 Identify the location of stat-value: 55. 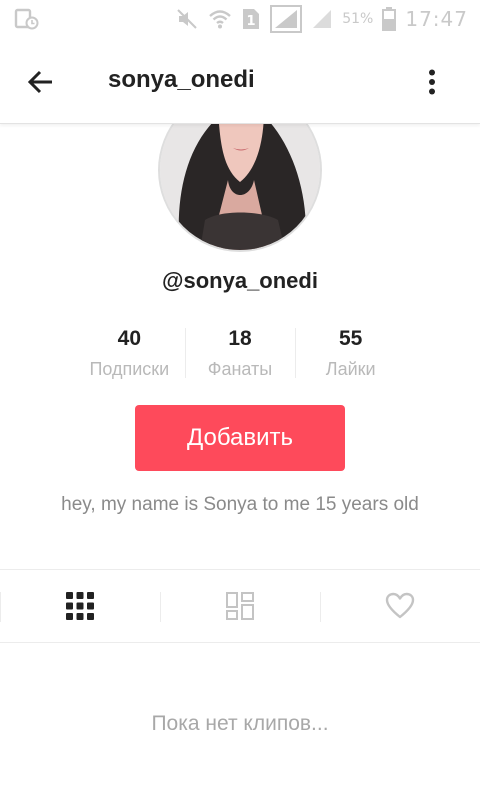
(351, 338).